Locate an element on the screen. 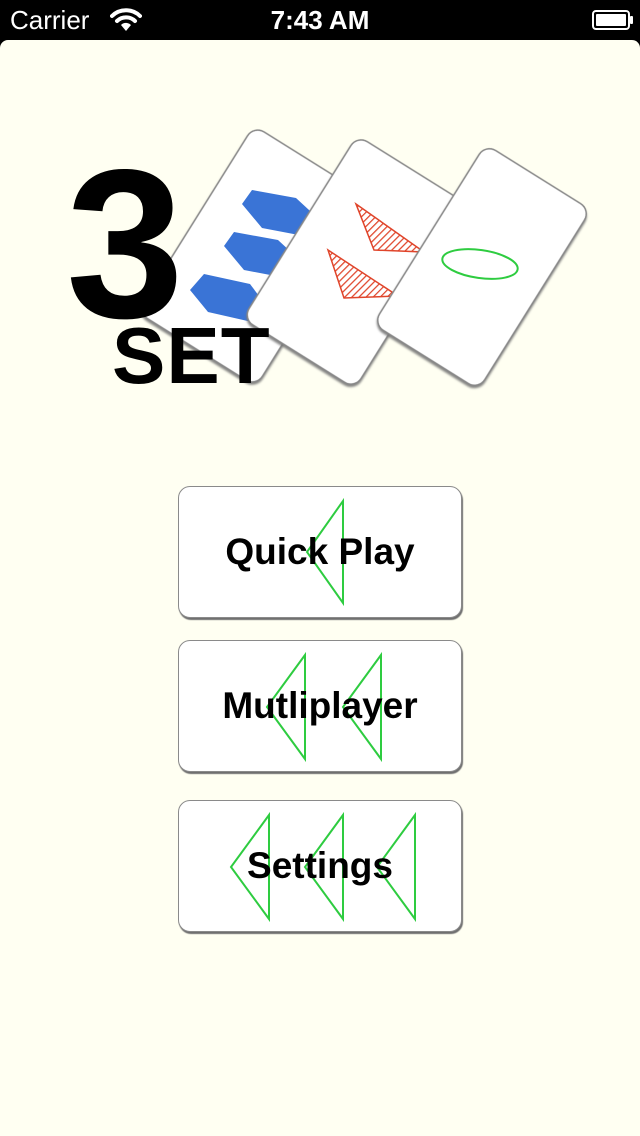 This screenshot has height=1136, width=640. quick-play-button: Quick Play is located at coordinates (320, 552).